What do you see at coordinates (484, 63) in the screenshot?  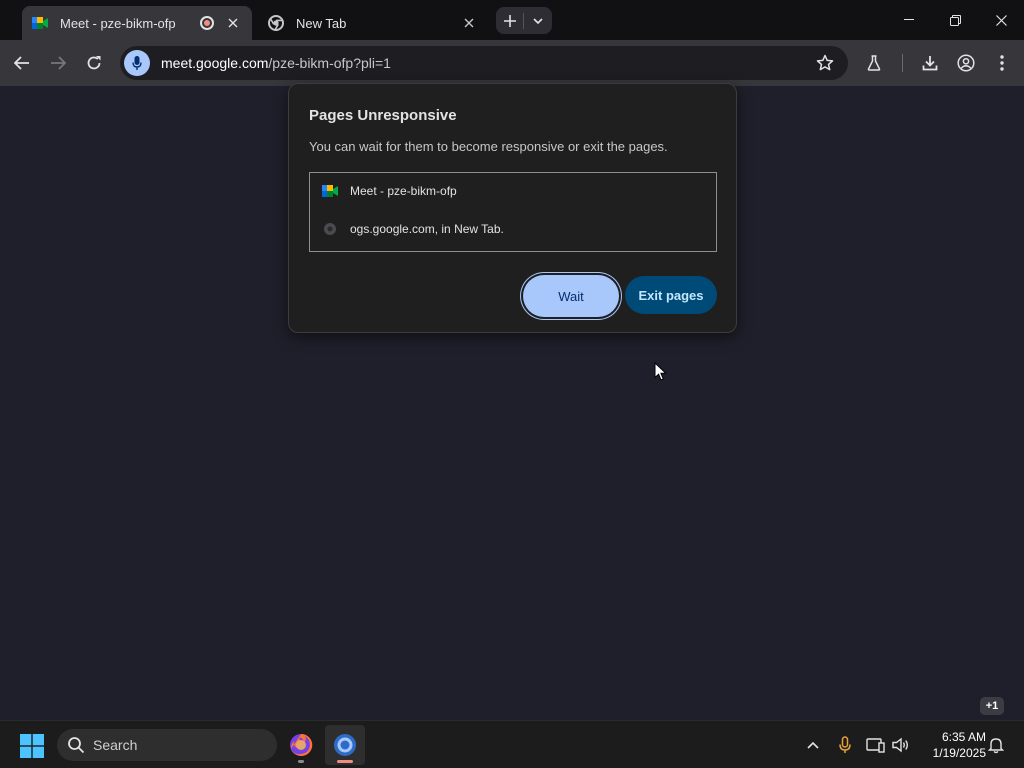 I see `address-bar: meet.google.com/pze-bikm-ofp?pli=1` at bounding box center [484, 63].